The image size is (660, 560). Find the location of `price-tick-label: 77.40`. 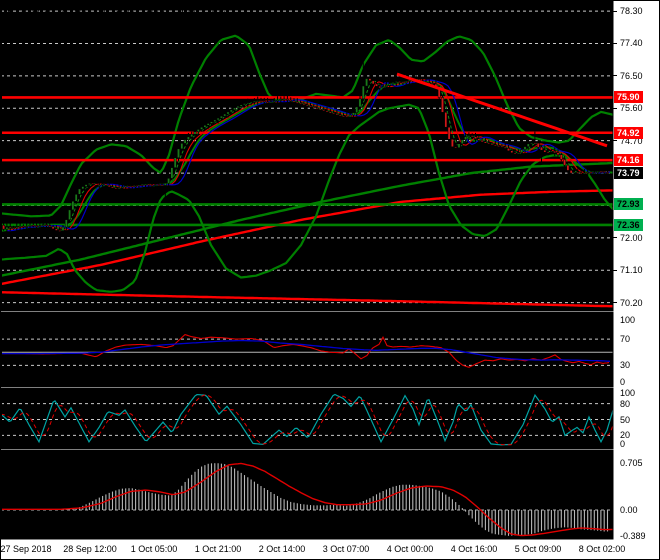

price-tick-label: 77.40 is located at coordinates (631, 43).